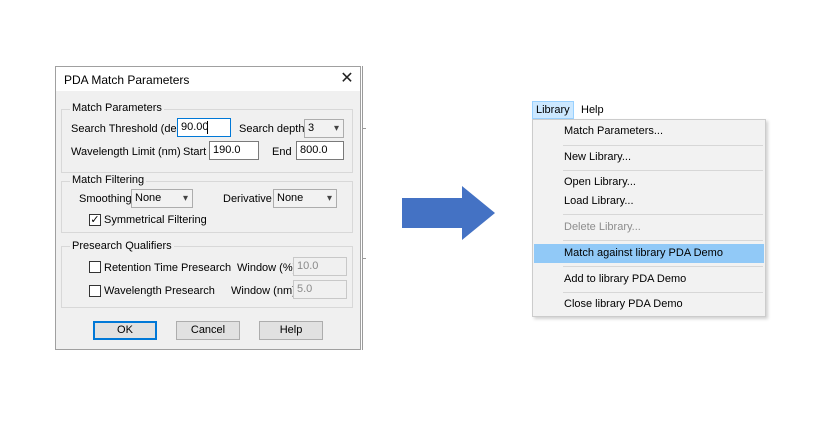 The height and width of the screenshot is (438, 818). I want to click on window-nm-value: 5.0, so click(305, 289).